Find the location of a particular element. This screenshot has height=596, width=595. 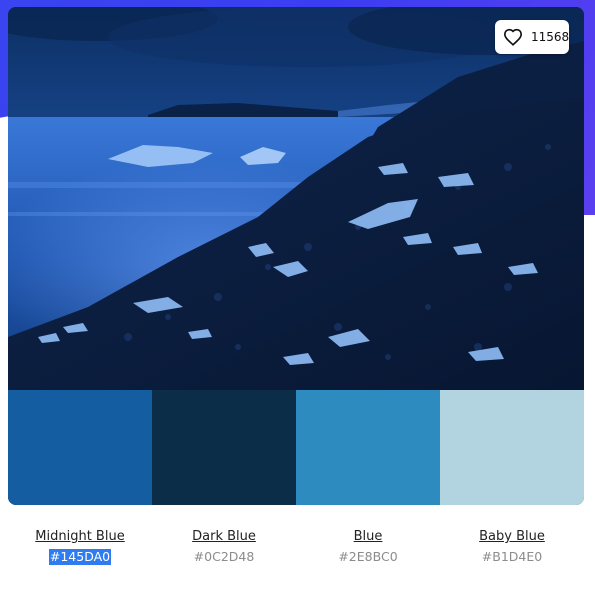

label-dark-blue: Dark Blue #0C2D48 is located at coordinates (224, 546).